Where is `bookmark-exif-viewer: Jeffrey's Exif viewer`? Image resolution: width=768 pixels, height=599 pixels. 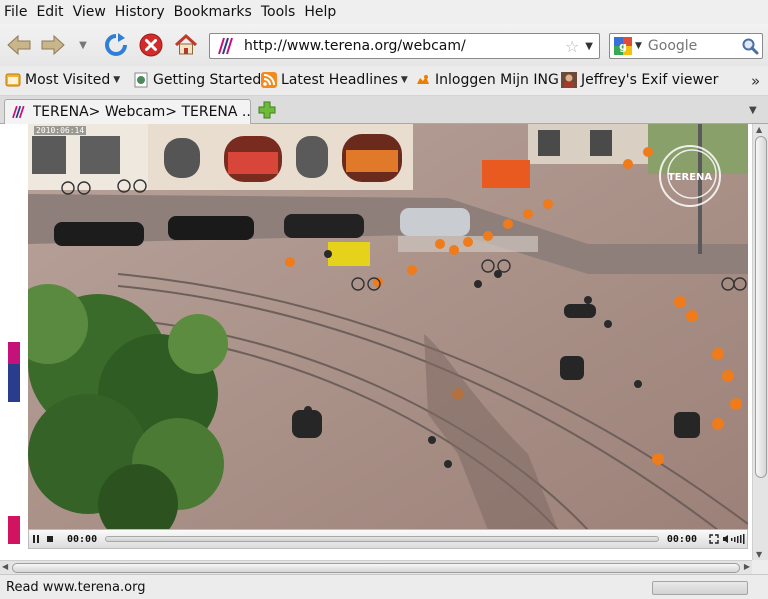
bookmark-exif-viewer: Jeffrey's Exif viewer is located at coordinates (639, 80).